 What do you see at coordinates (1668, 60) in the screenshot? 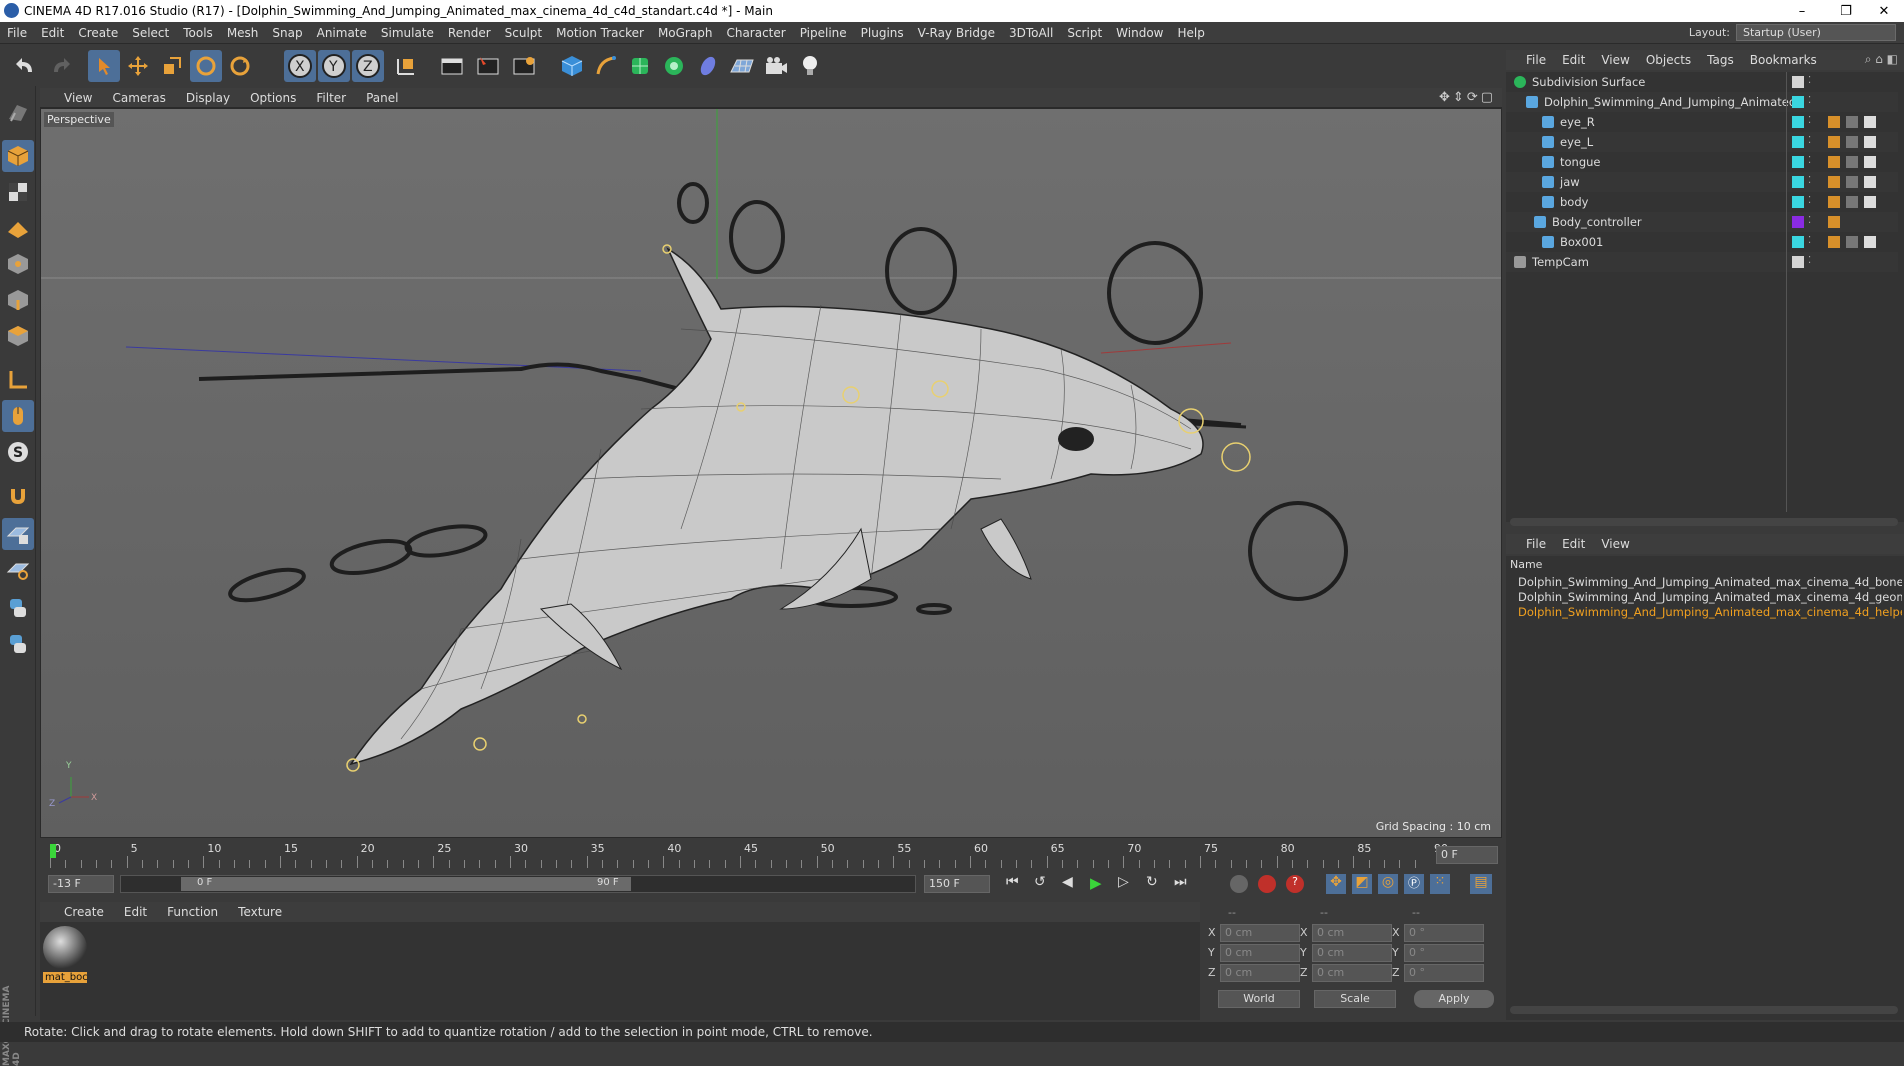
I see `object-menu-objects: Objects` at bounding box center [1668, 60].